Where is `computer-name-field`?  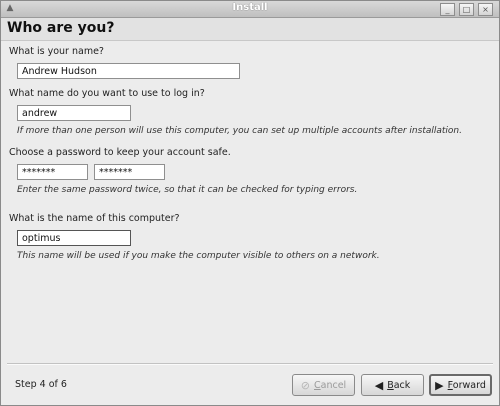 computer-name-field is located at coordinates (74, 238).